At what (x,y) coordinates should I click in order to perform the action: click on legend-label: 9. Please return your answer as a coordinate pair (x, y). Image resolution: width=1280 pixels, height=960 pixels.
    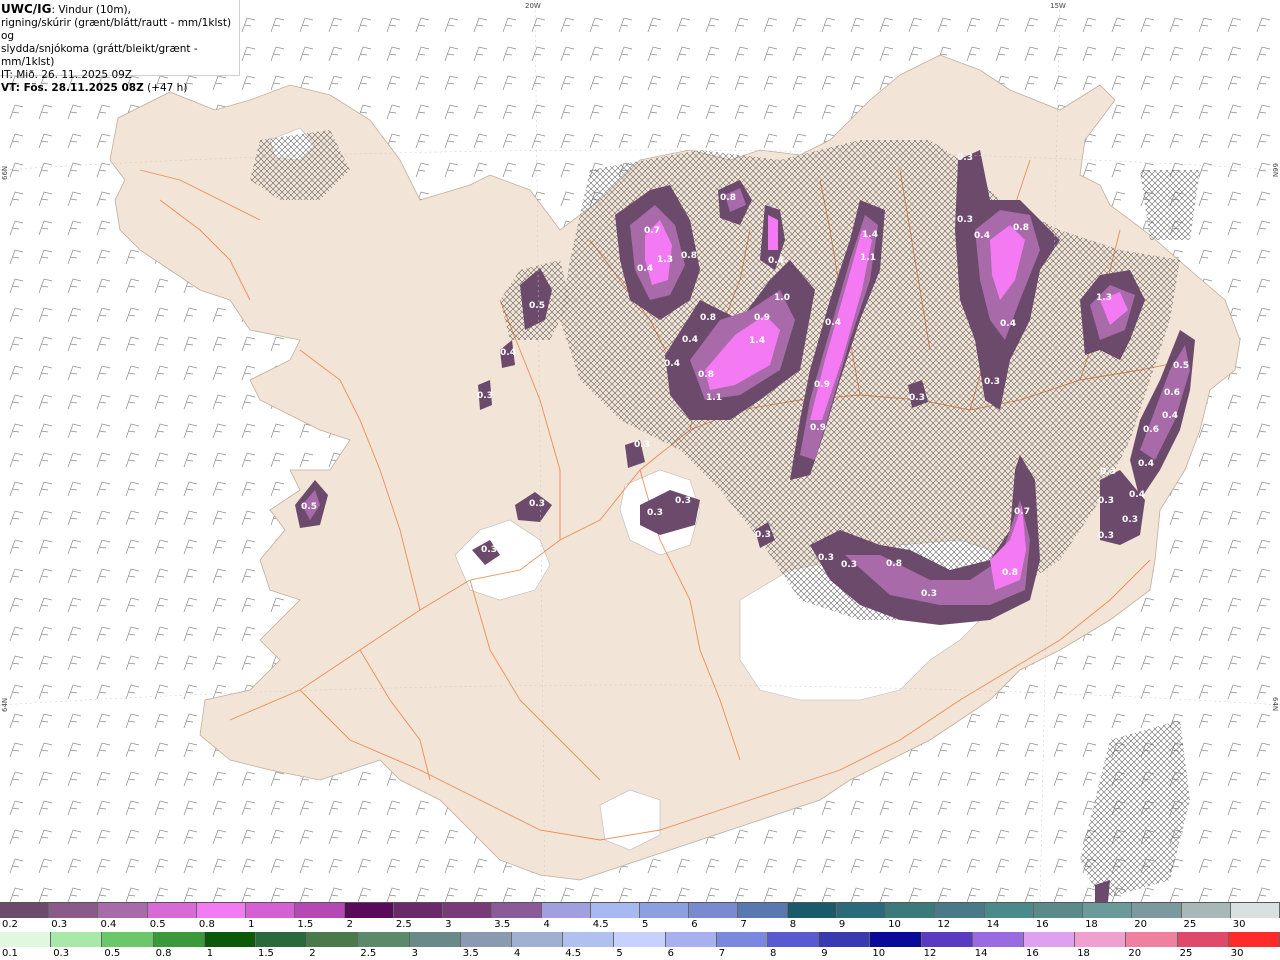
    Looking at the image, I should click on (824, 953).